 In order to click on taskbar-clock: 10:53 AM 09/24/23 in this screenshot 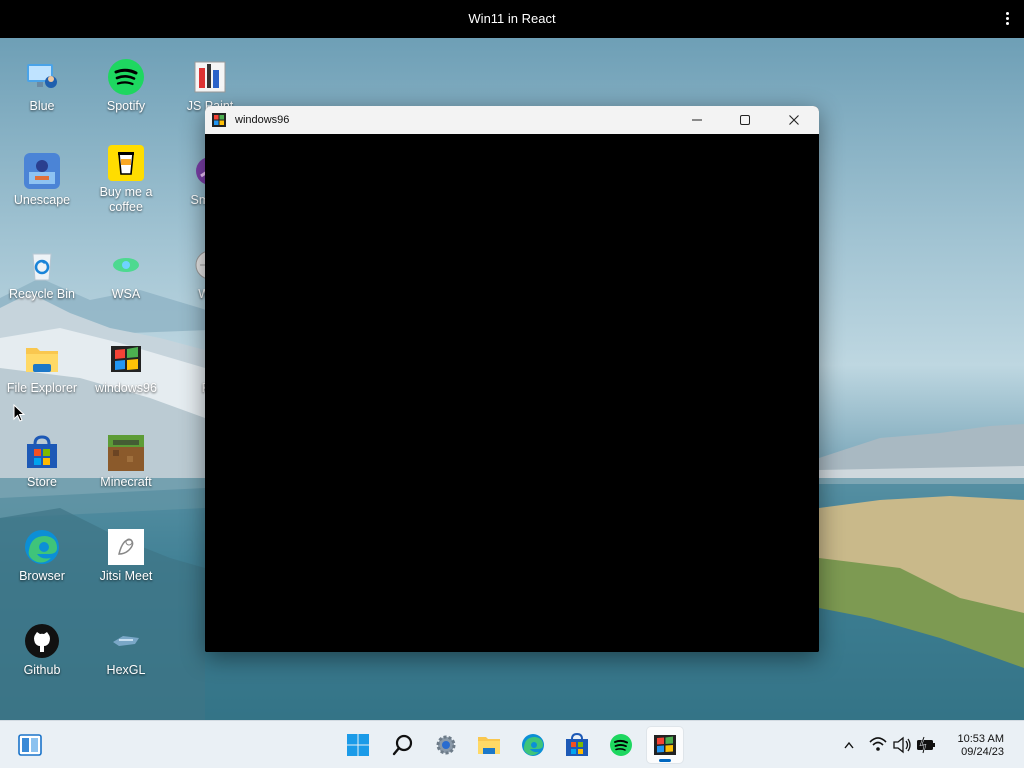, I will do `click(981, 746)`.